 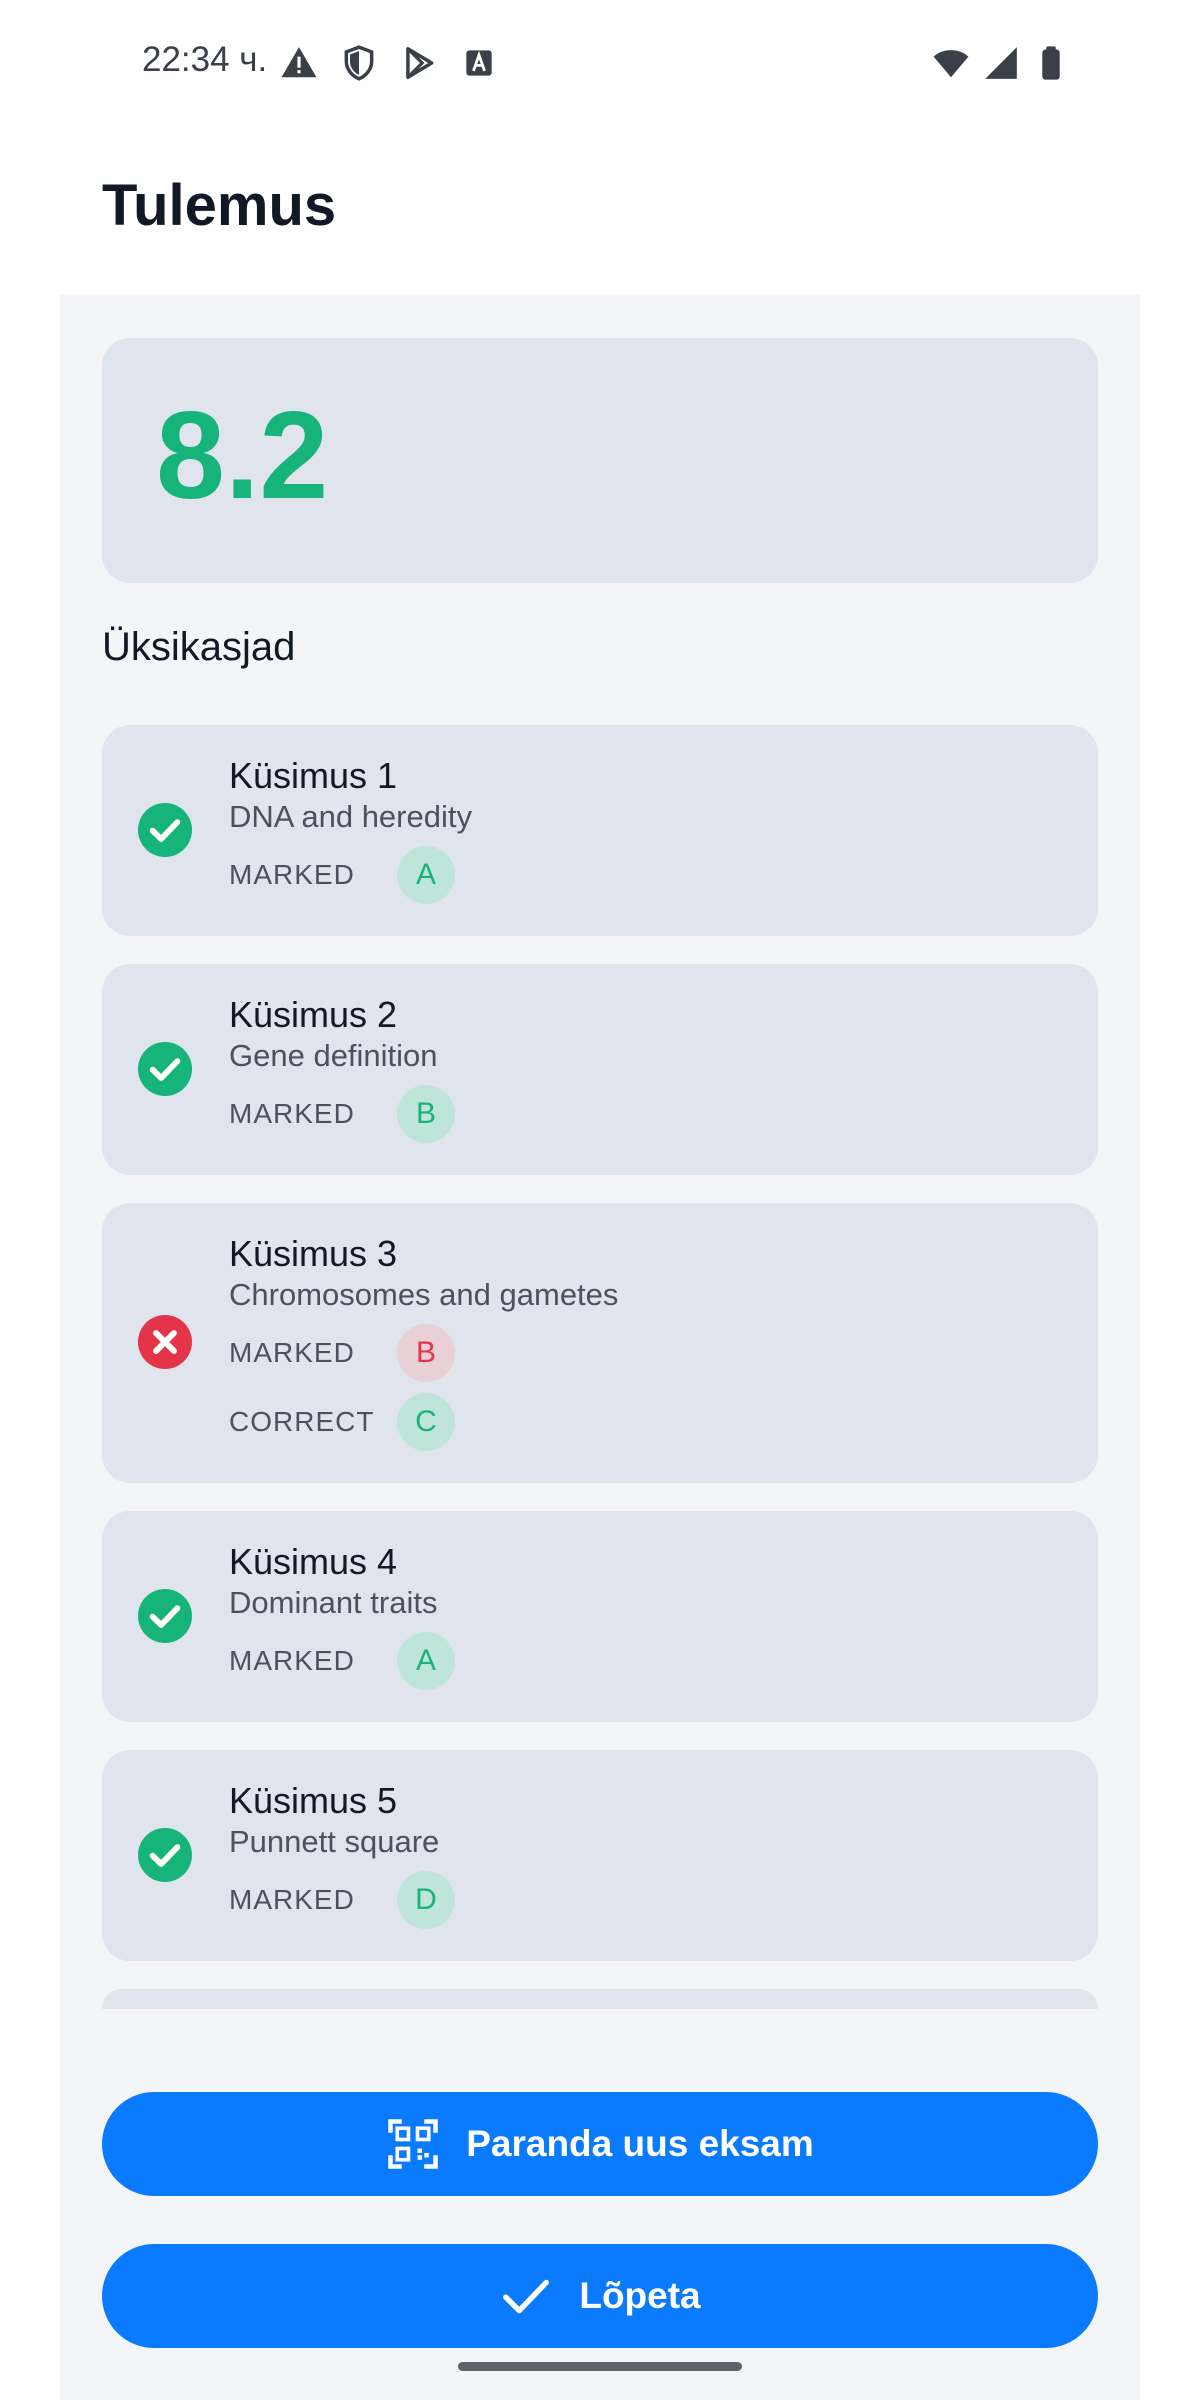 What do you see at coordinates (389, 63) in the screenshot?
I see `status-icons-left` at bounding box center [389, 63].